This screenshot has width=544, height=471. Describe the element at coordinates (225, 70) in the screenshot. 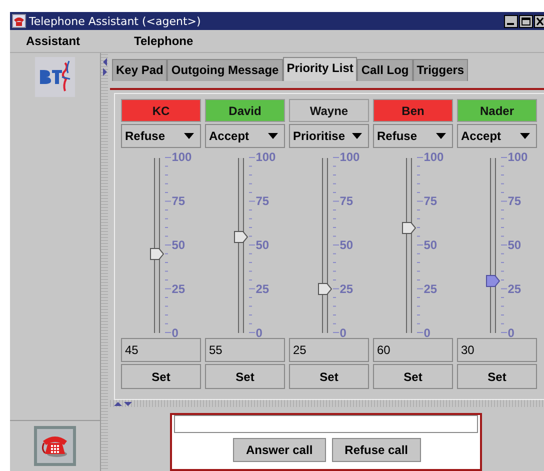

I see `tab: Outgoing Message` at that location.